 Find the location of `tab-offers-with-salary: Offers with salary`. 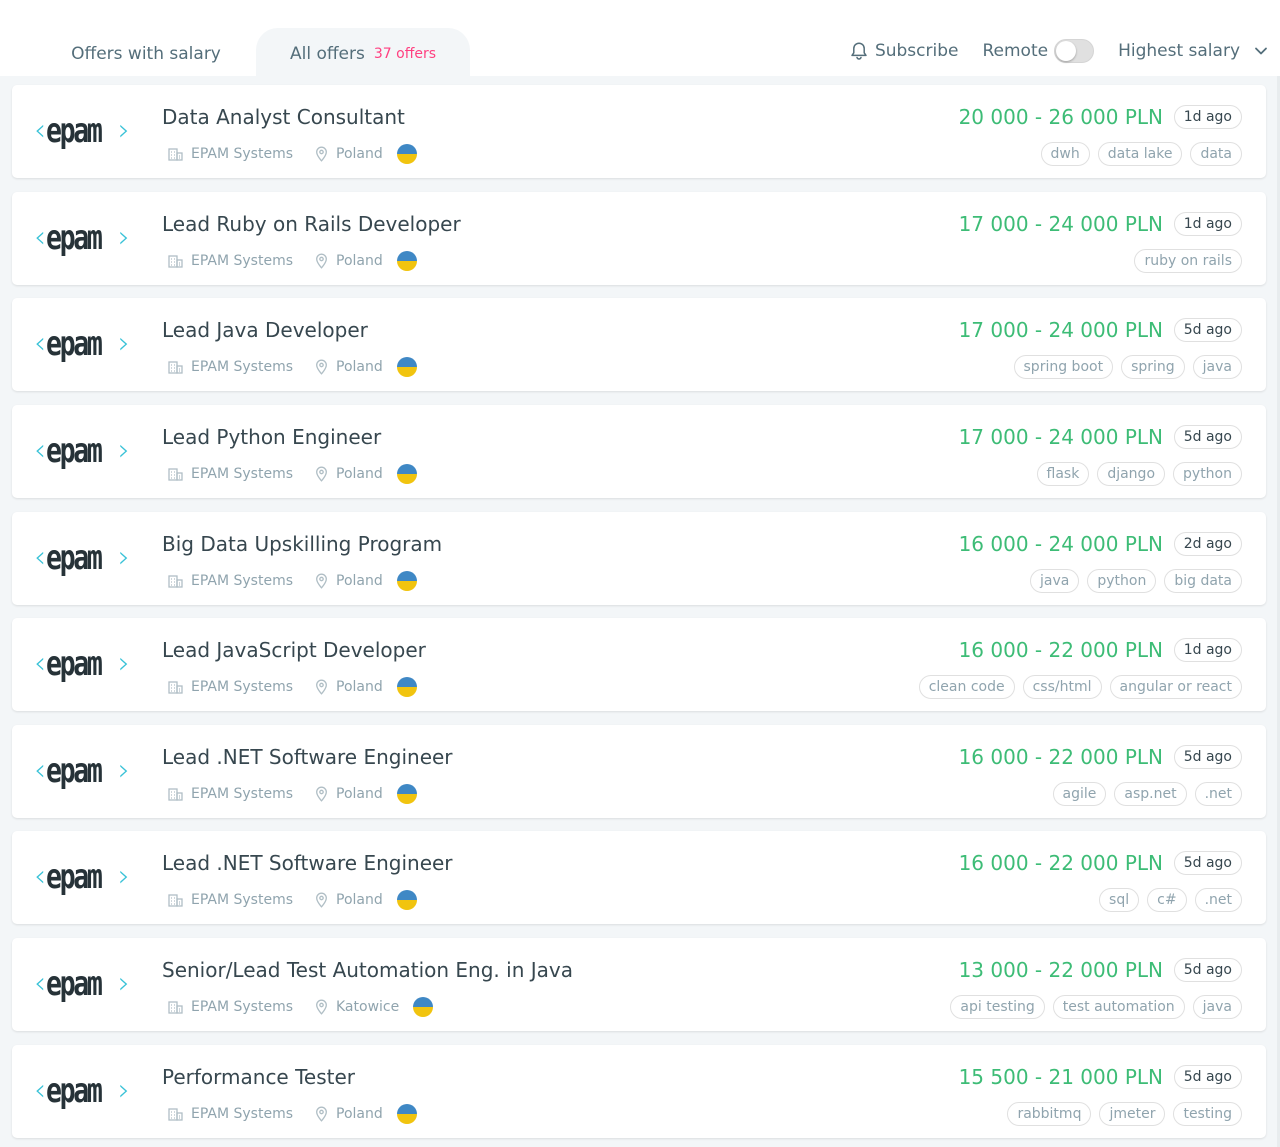

tab-offers-with-salary: Offers with salary is located at coordinates (146, 52).